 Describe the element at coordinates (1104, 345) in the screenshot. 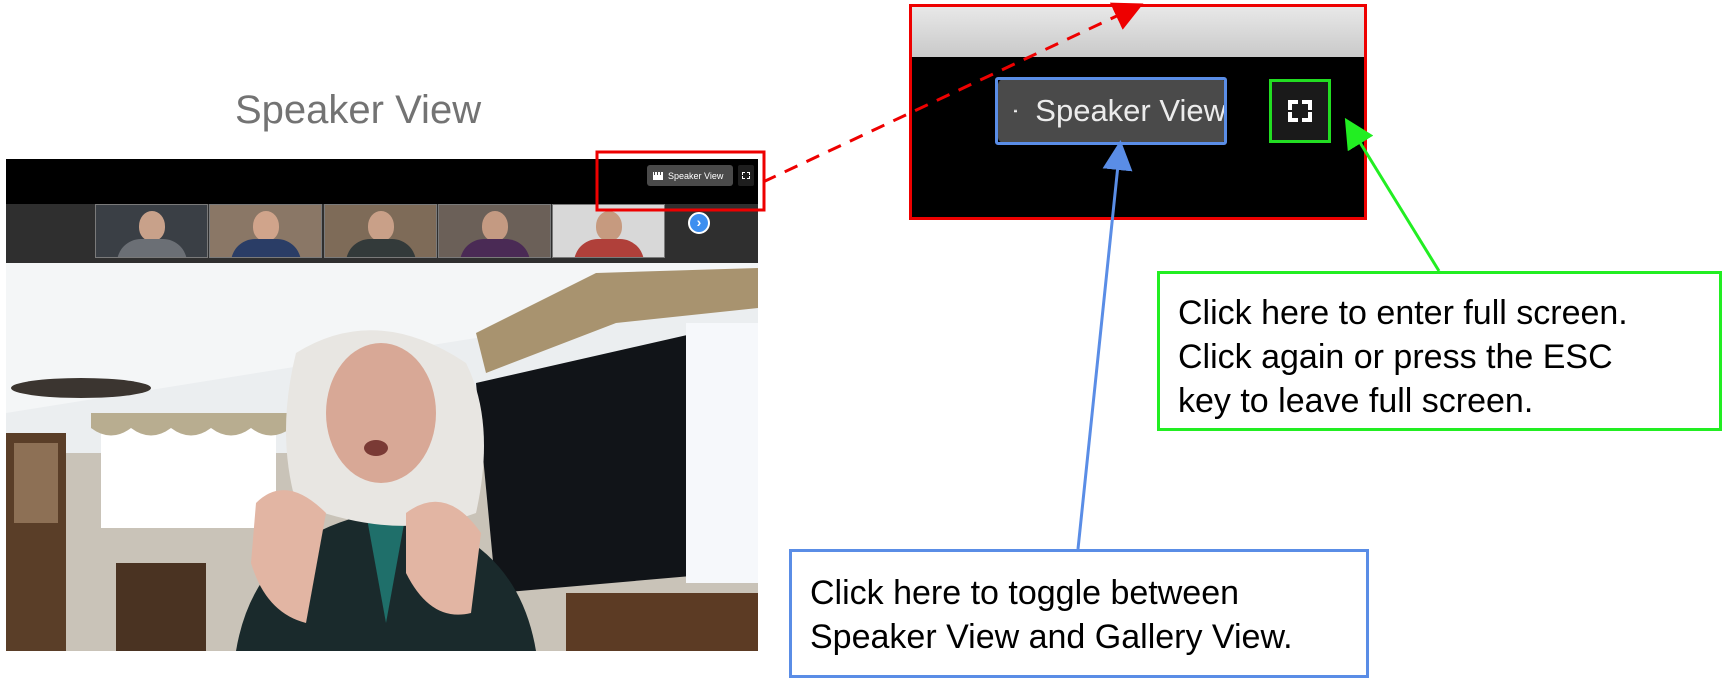

I see `toggle-view-arrow` at that location.